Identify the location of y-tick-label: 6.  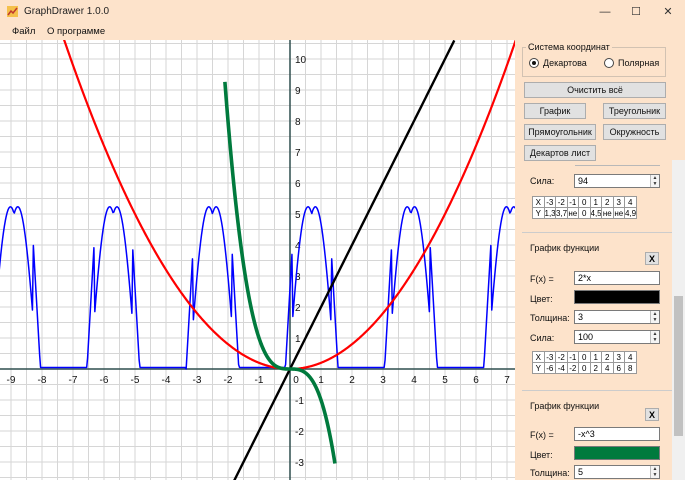
(298, 184).